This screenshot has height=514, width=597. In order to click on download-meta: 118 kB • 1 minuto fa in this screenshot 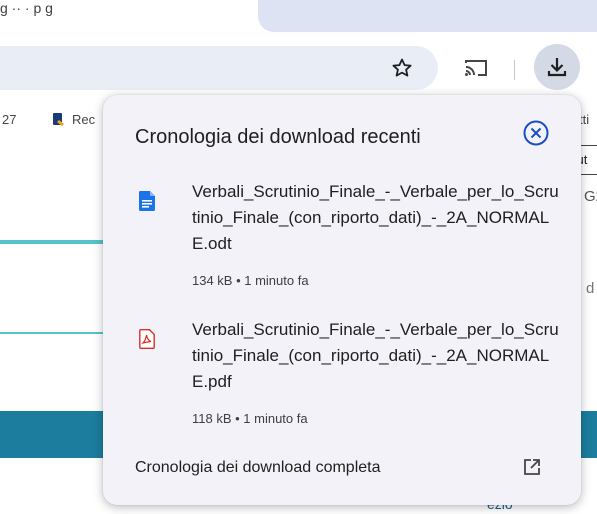, I will do `click(250, 418)`.